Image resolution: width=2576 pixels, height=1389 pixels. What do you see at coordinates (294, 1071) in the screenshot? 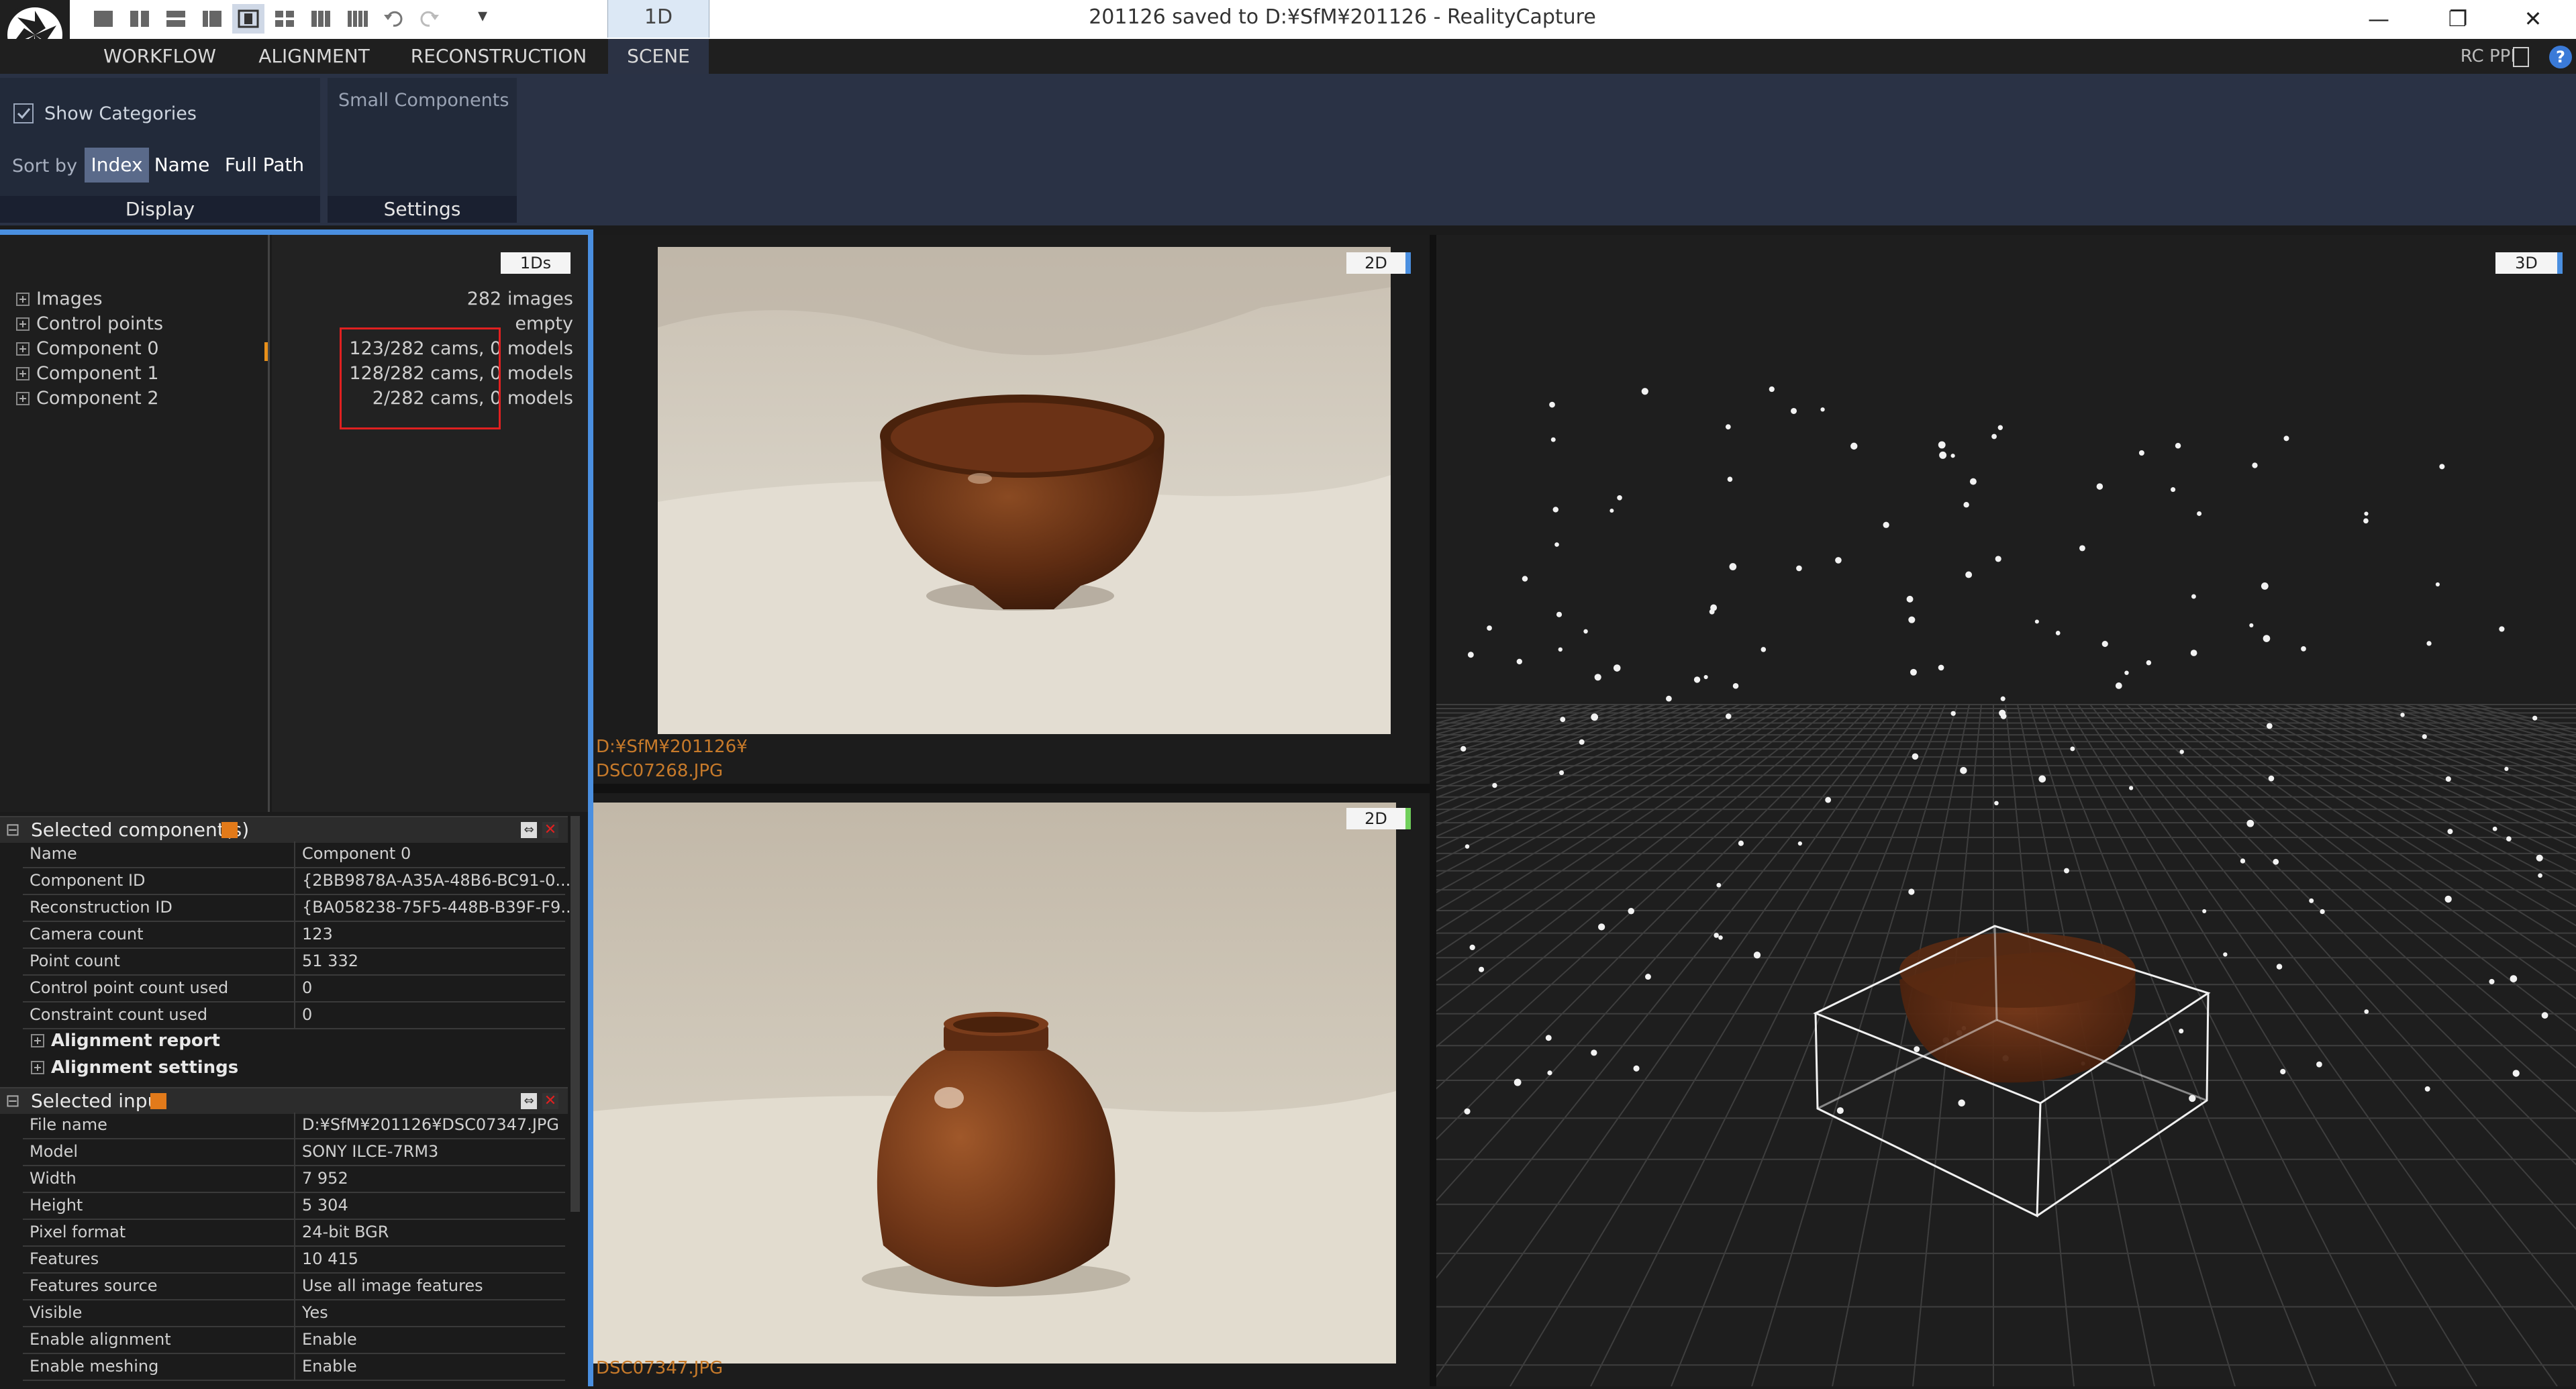
I see `alignment-settings-section: Alignment settings` at bounding box center [294, 1071].